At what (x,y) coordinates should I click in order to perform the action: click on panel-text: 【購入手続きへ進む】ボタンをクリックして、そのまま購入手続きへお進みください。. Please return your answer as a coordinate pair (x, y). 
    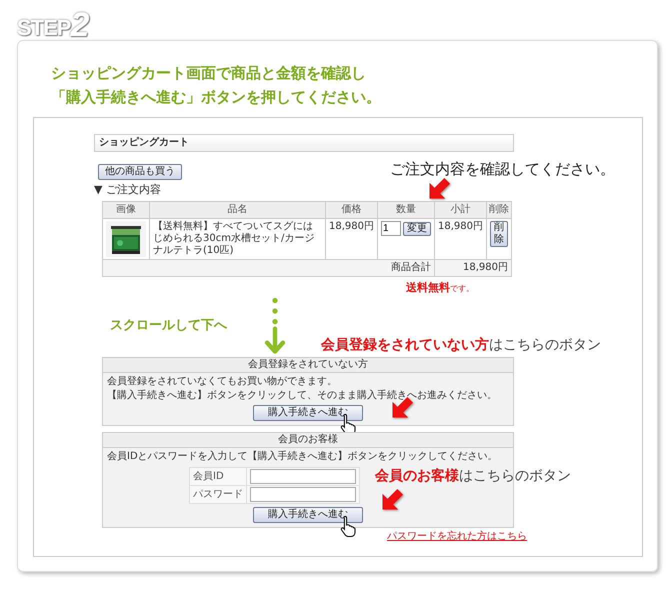
    Looking at the image, I should click on (302, 396).